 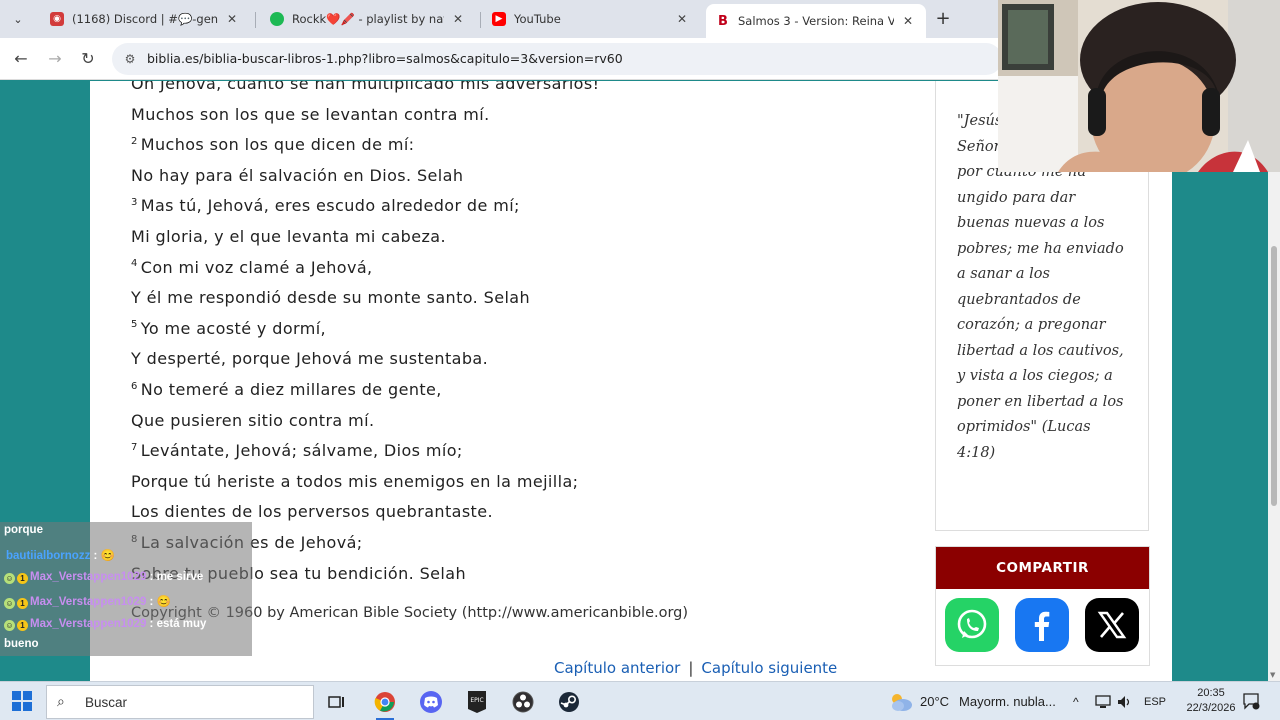 I want to click on network-icon, so click(x=1103, y=701).